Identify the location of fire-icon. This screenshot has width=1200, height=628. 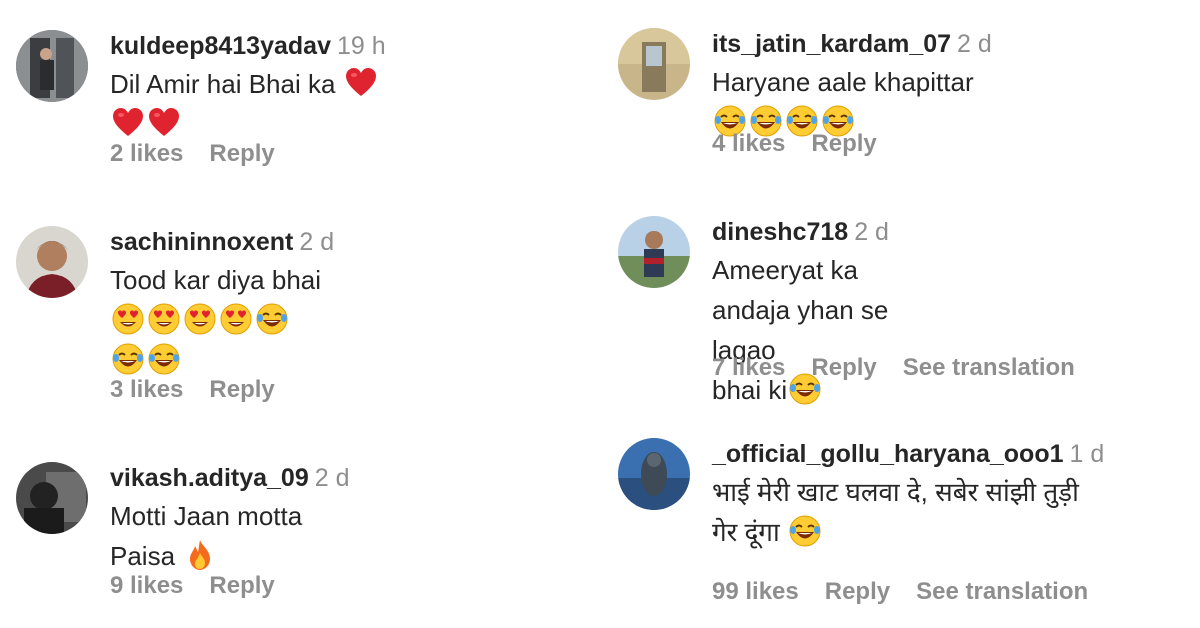
(200, 555).